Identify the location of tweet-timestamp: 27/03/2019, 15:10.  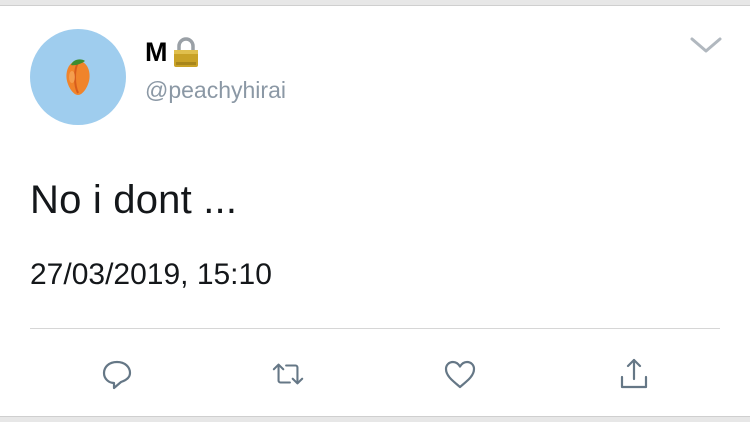
(151, 274).